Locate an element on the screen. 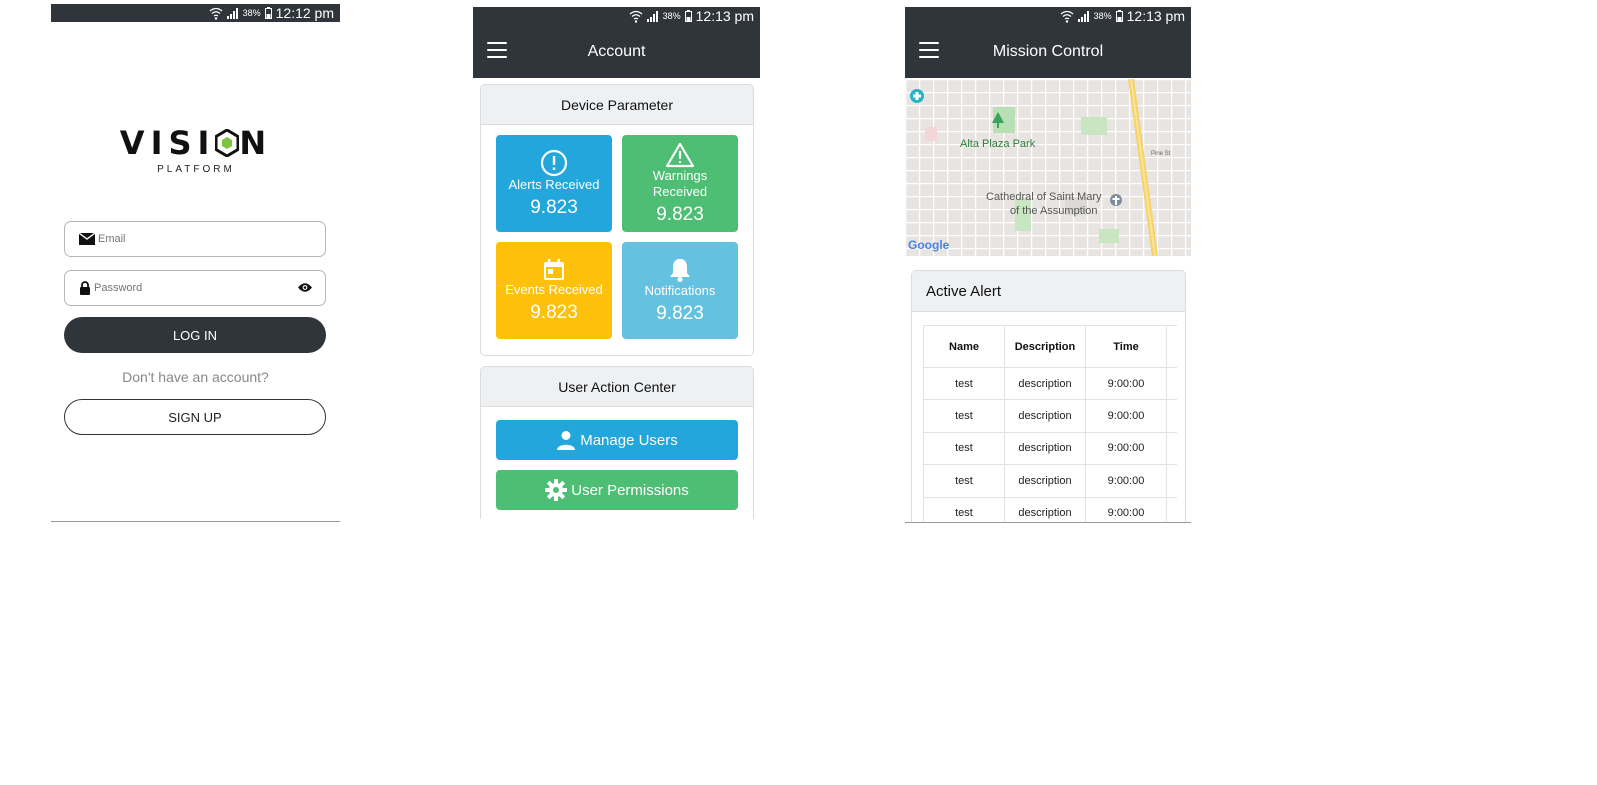  tile-events-received: Events Received 9.823 is located at coordinates (554, 290).